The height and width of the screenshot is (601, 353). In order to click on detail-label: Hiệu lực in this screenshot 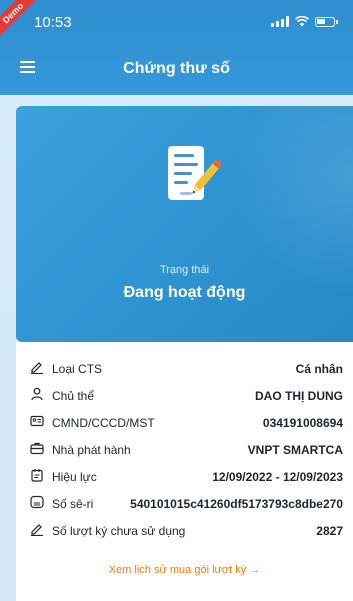, I will do `click(74, 477)`.